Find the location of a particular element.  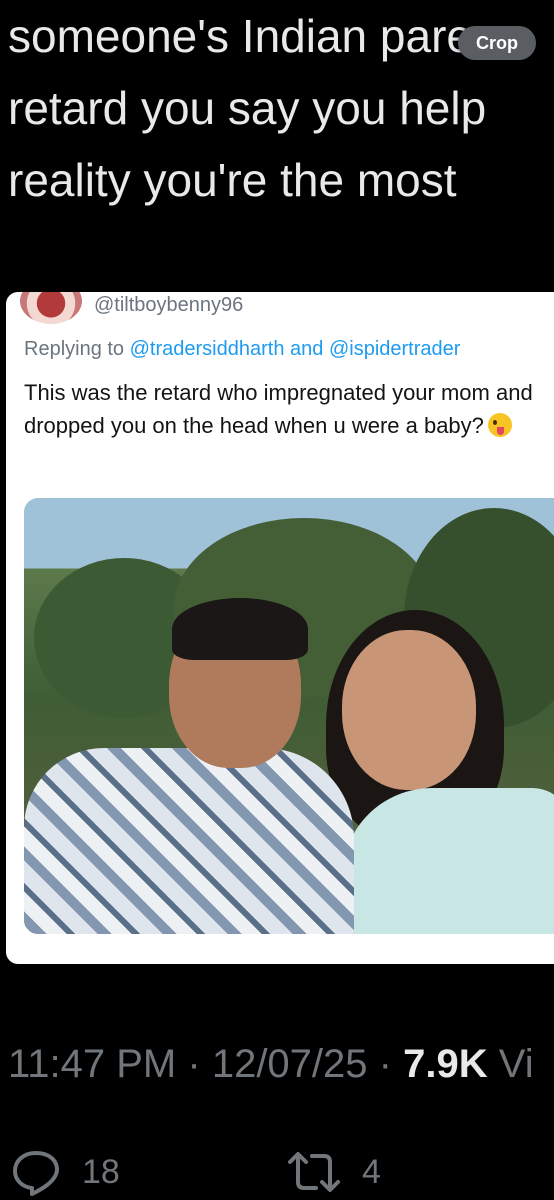

quoted-handle: @tiltboybenny96 is located at coordinates (168, 305).